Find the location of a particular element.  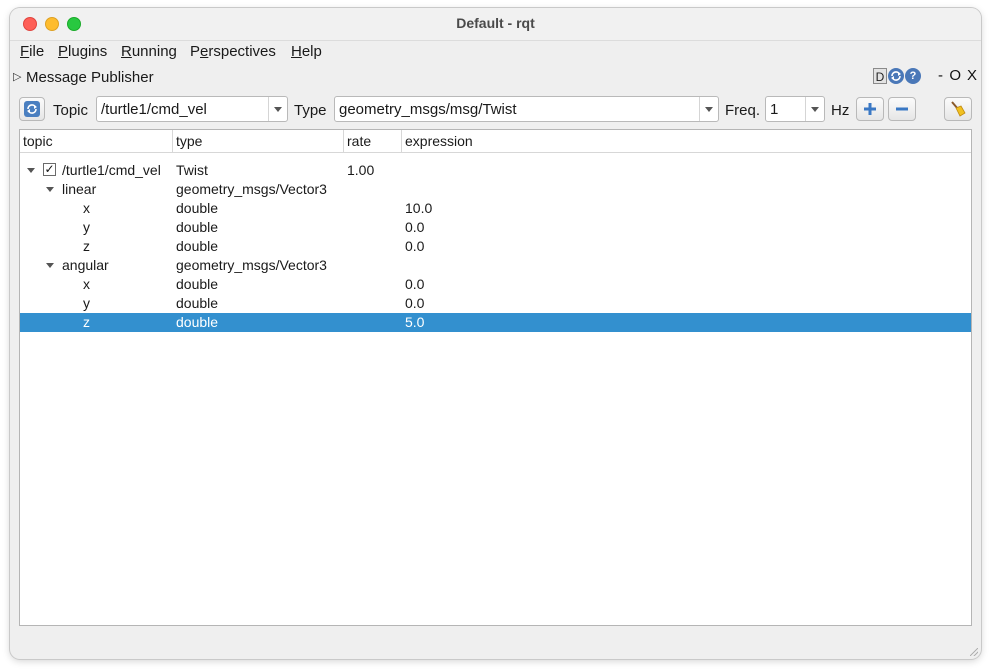

remove-publisher-button is located at coordinates (902, 109).